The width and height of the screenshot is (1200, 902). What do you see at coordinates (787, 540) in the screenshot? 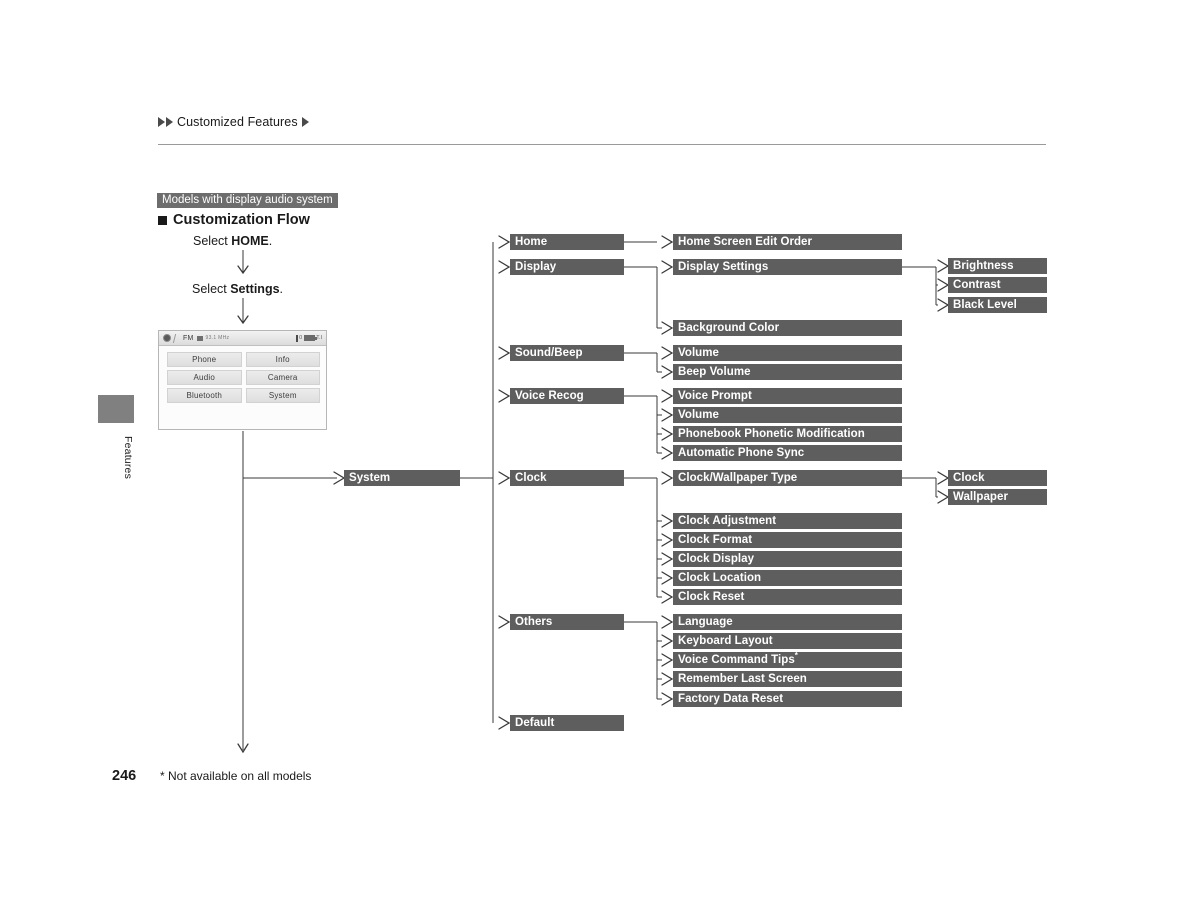
I see `node-clock-format: Clock Format` at bounding box center [787, 540].